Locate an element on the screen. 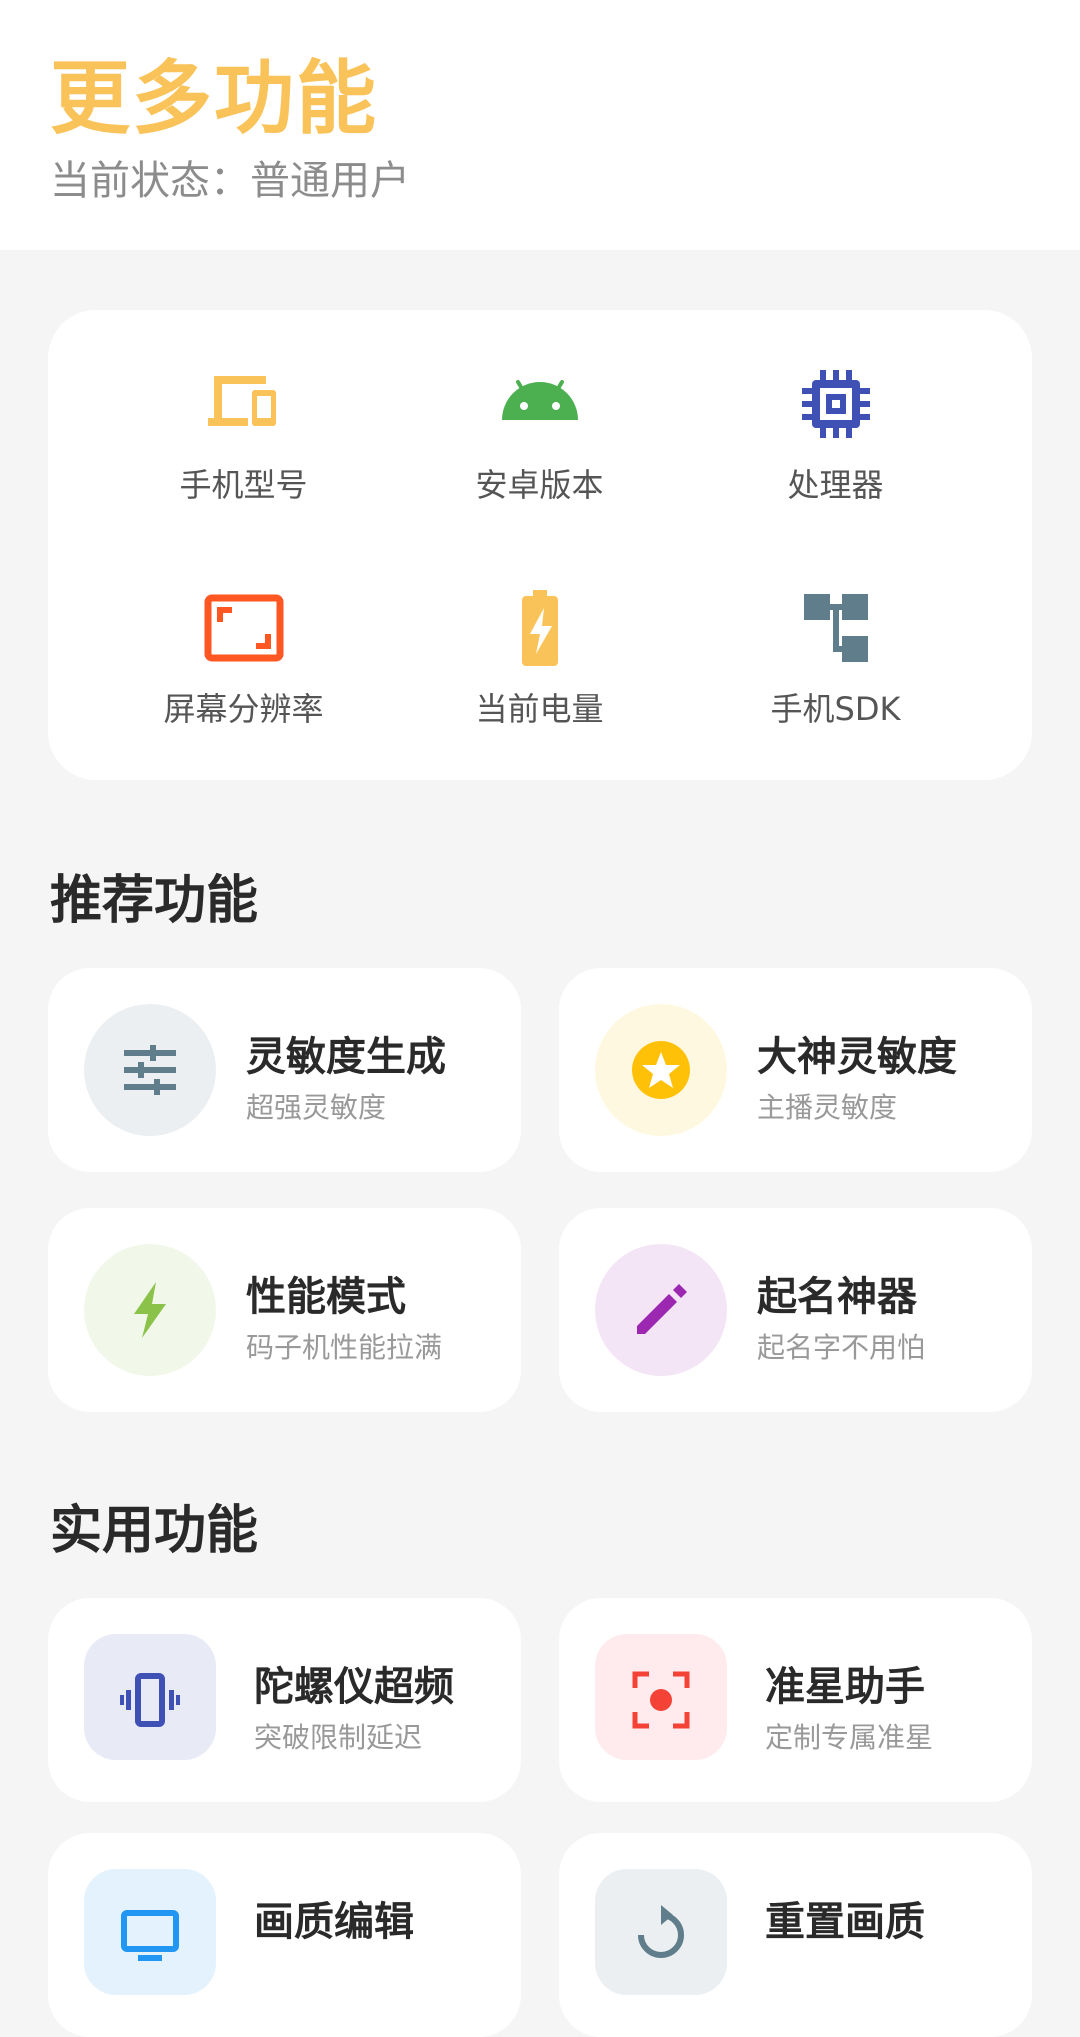  feature-card-graphics-editor: 画质编辑 is located at coordinates (284, 1935).